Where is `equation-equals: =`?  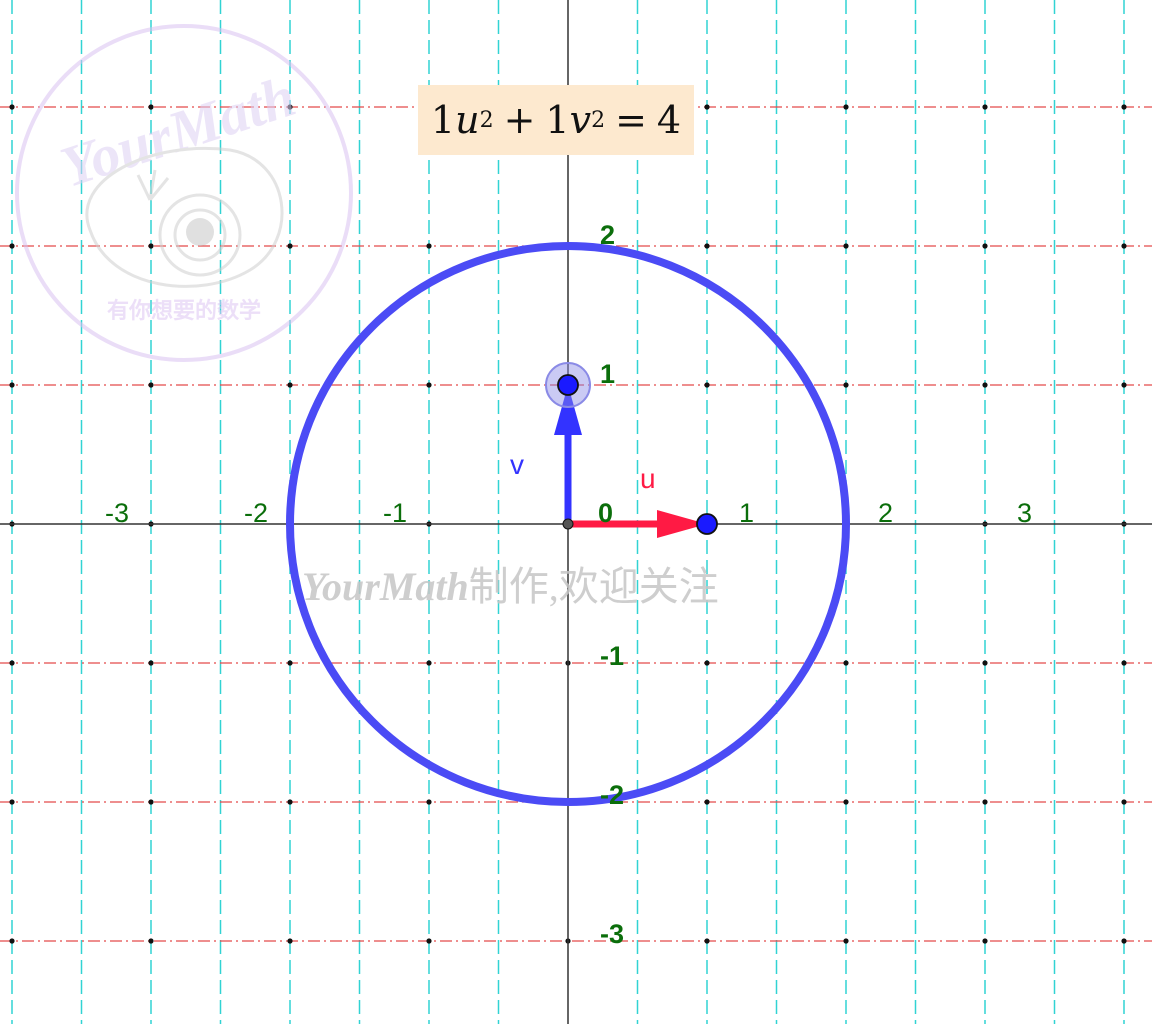 equation-equals: = is located at coordinates (631, 120).